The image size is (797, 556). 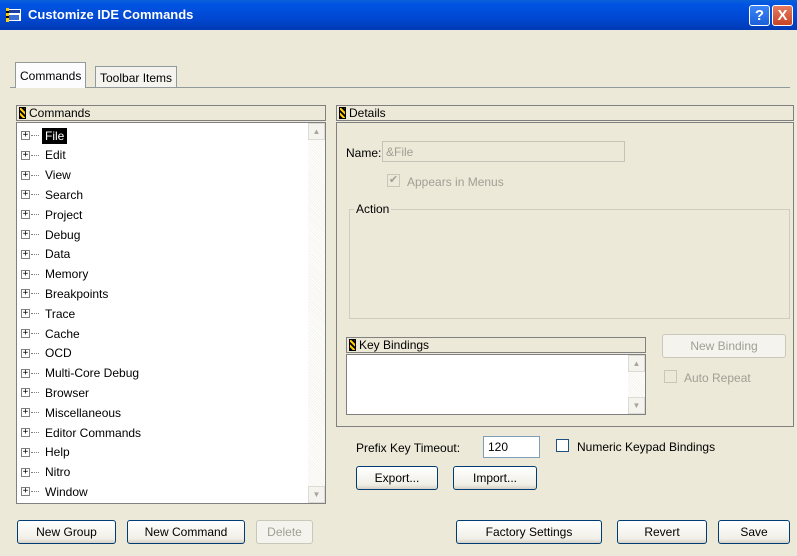 What do you see at coordinates (48, 353) in the screenshot?
I see `tree-item: + OCD` at bounding box center [48, 353].